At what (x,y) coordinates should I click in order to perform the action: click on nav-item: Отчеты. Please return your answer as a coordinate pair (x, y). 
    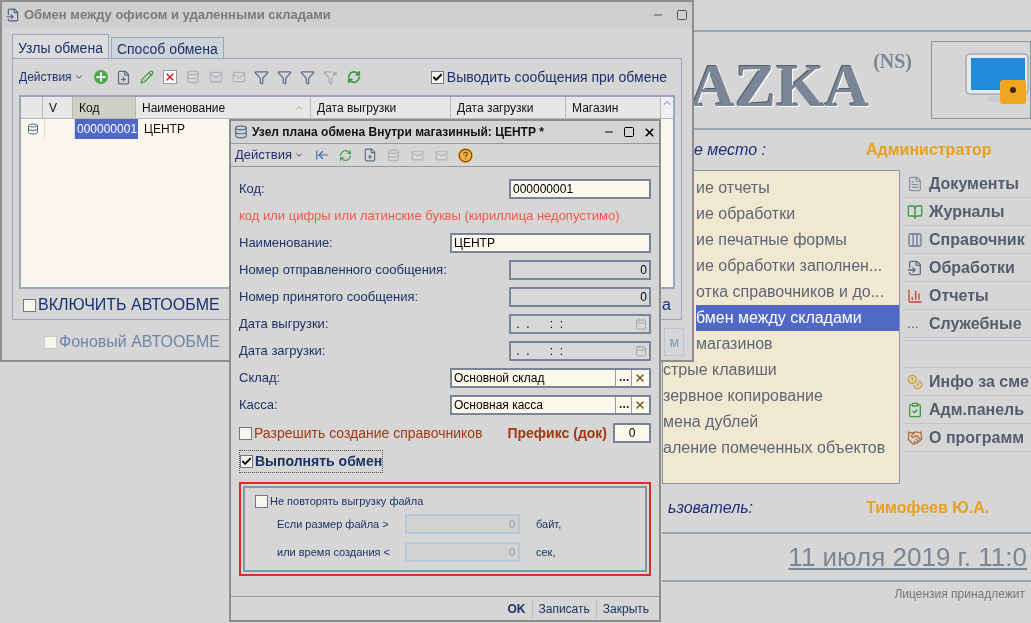
    Looking at the image, I should click on (967, 296).